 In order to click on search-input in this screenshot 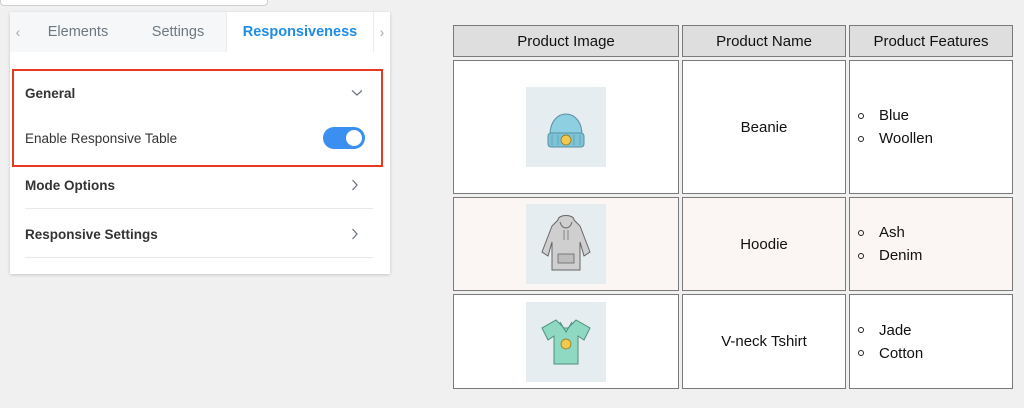, I will do `click(134, 3)`.